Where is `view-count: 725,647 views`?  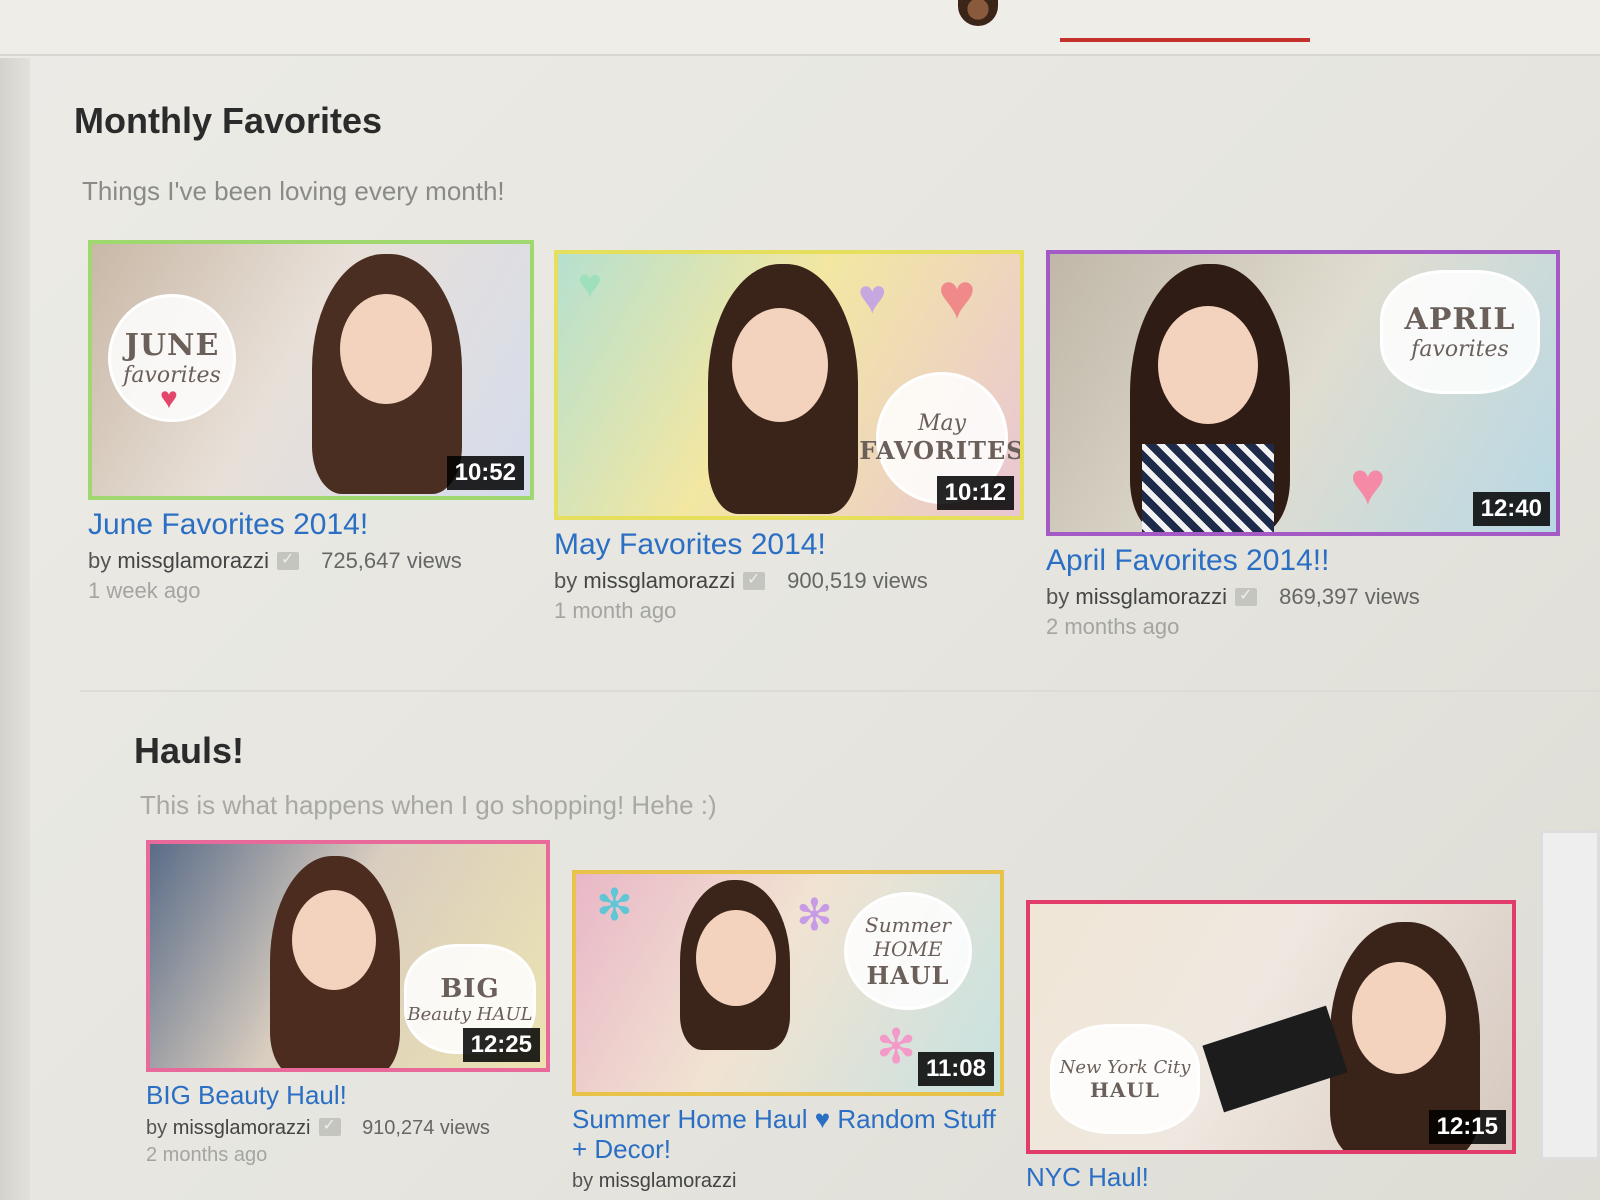
view-count: 725,647 views is located at coordinates (391, 560).